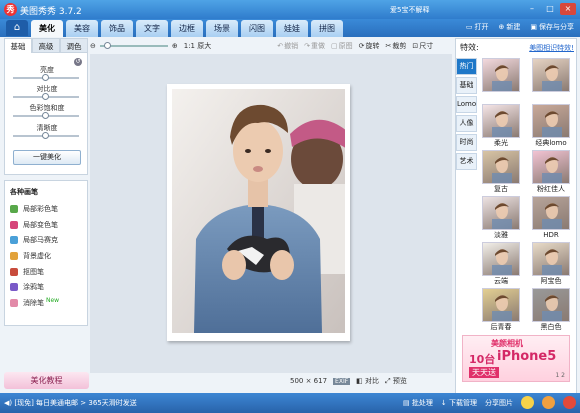 The height and width of the screenshot is (413, 580). What do you see at coordinates (287, 46) in the screenshot?
I see `undo-button: ↶ 撤销` at bounding box center [287, 46].